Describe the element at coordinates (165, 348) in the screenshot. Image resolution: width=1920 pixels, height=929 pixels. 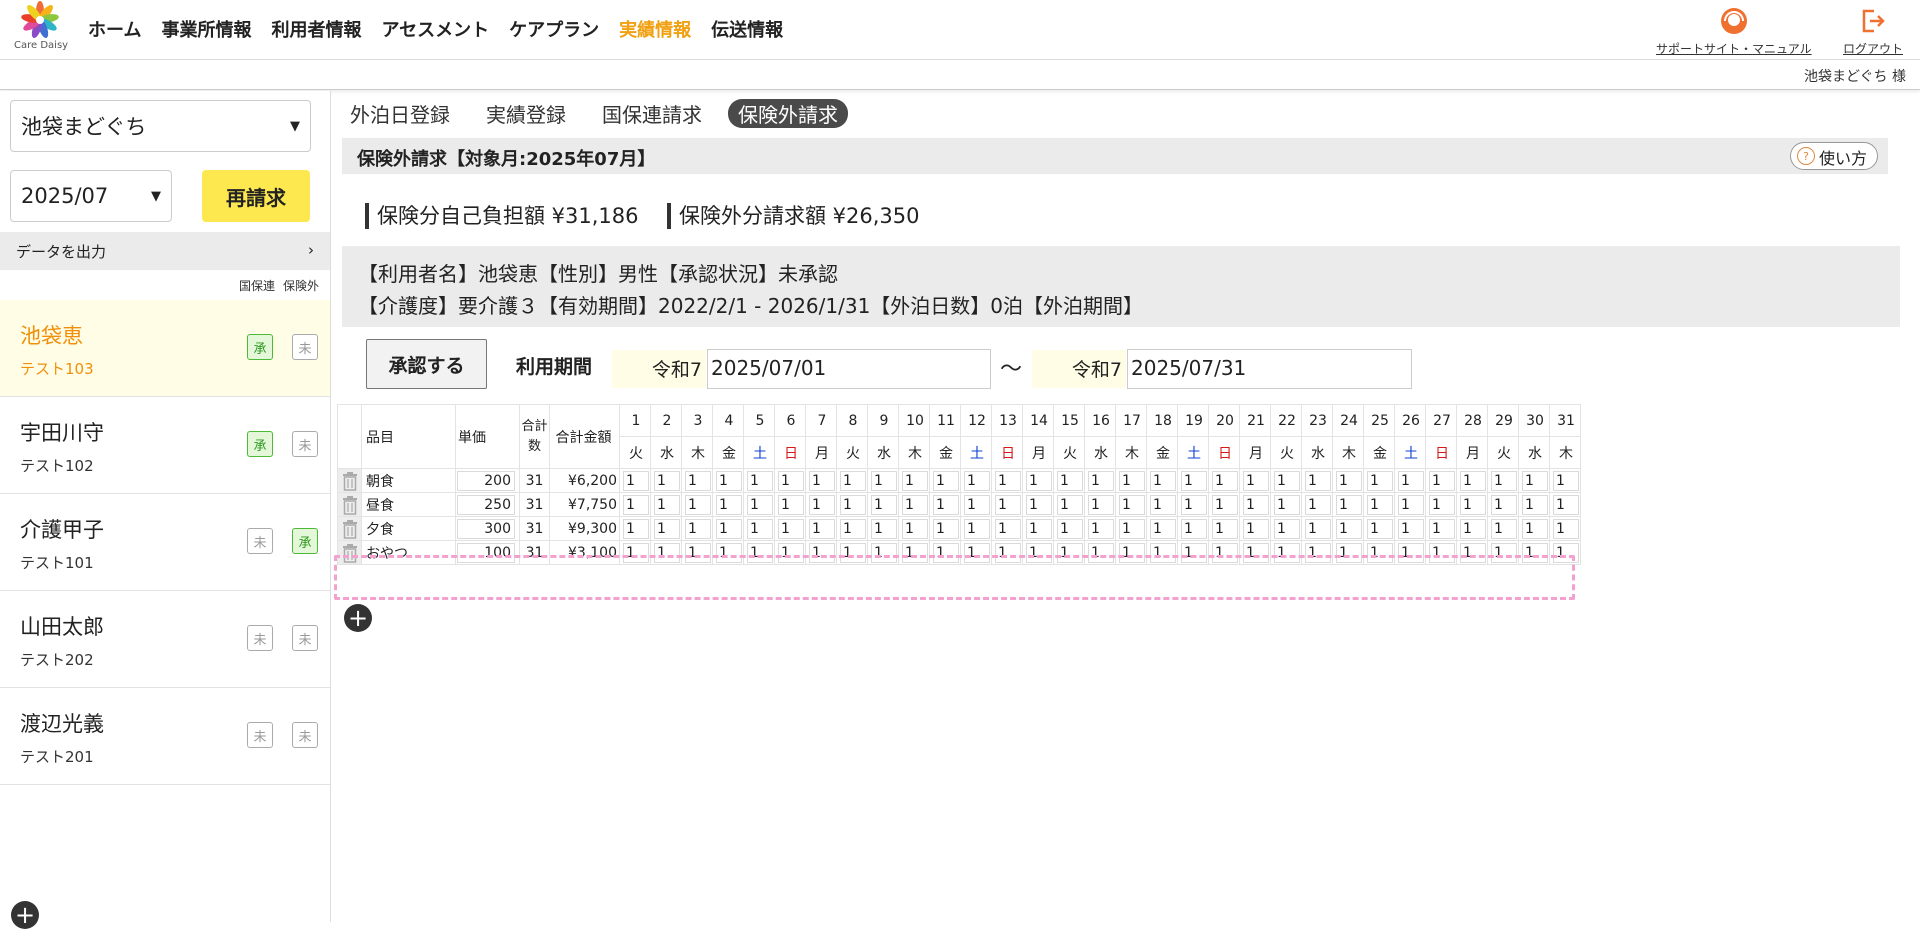
I see `user-list-item: 池袋恵 テスト103 承未` at that location.